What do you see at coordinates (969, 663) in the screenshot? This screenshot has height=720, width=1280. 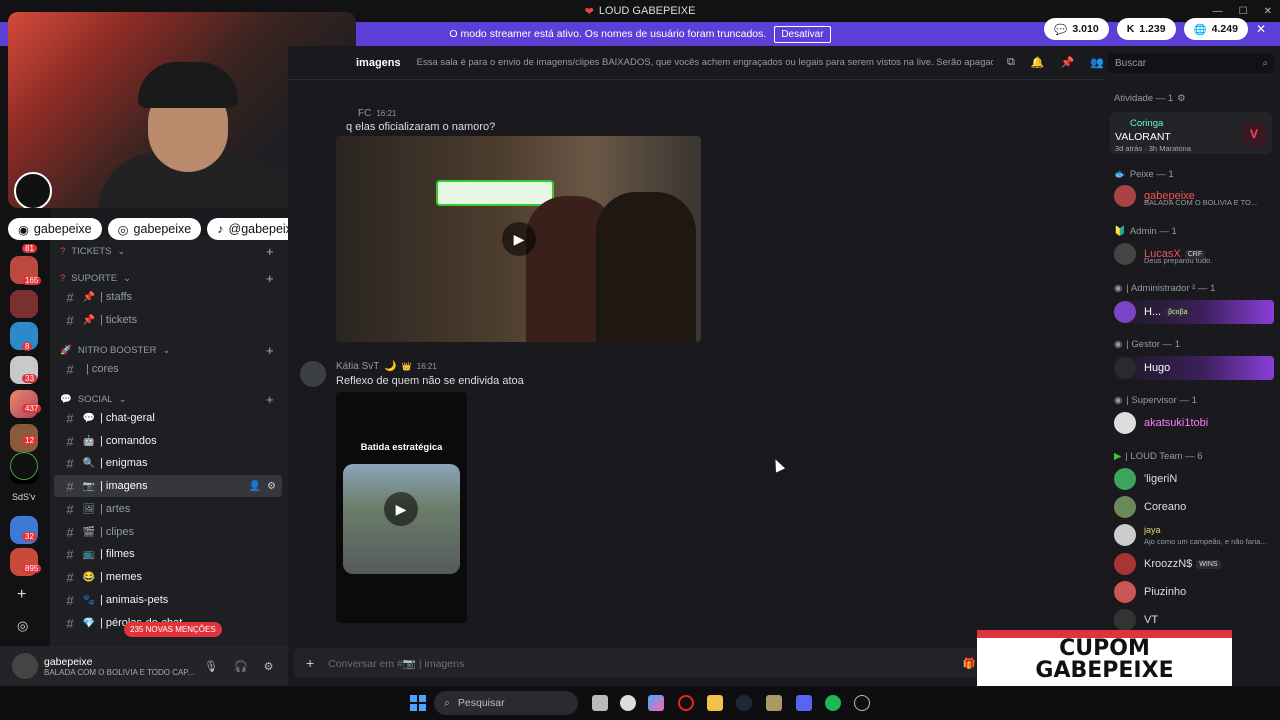 I see `gift-icon: 🎁` at bounding box center [969, 663].